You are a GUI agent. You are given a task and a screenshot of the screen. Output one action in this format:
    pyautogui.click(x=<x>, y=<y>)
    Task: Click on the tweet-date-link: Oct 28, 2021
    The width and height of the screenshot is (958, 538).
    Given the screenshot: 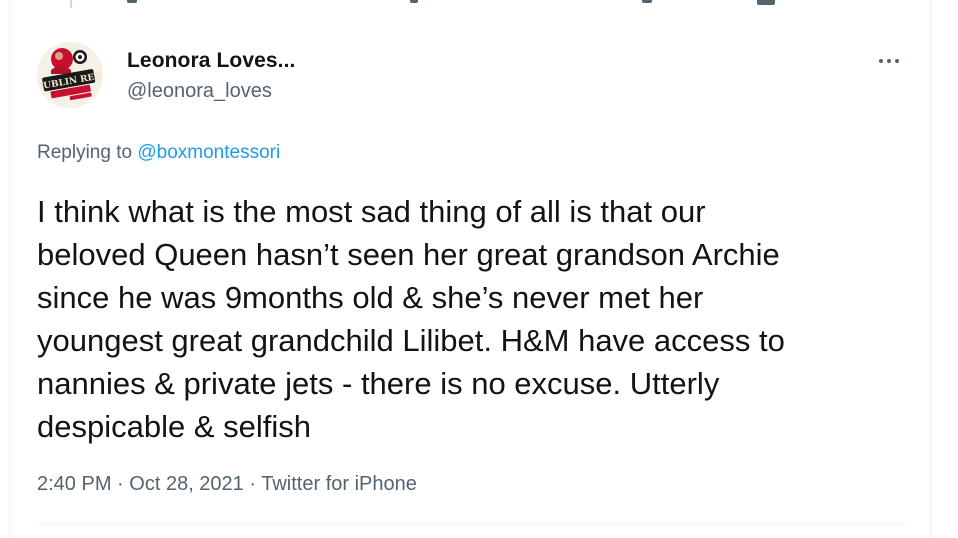 What is the action you would take?
    pyautogui.click(x=186, y=484)
    